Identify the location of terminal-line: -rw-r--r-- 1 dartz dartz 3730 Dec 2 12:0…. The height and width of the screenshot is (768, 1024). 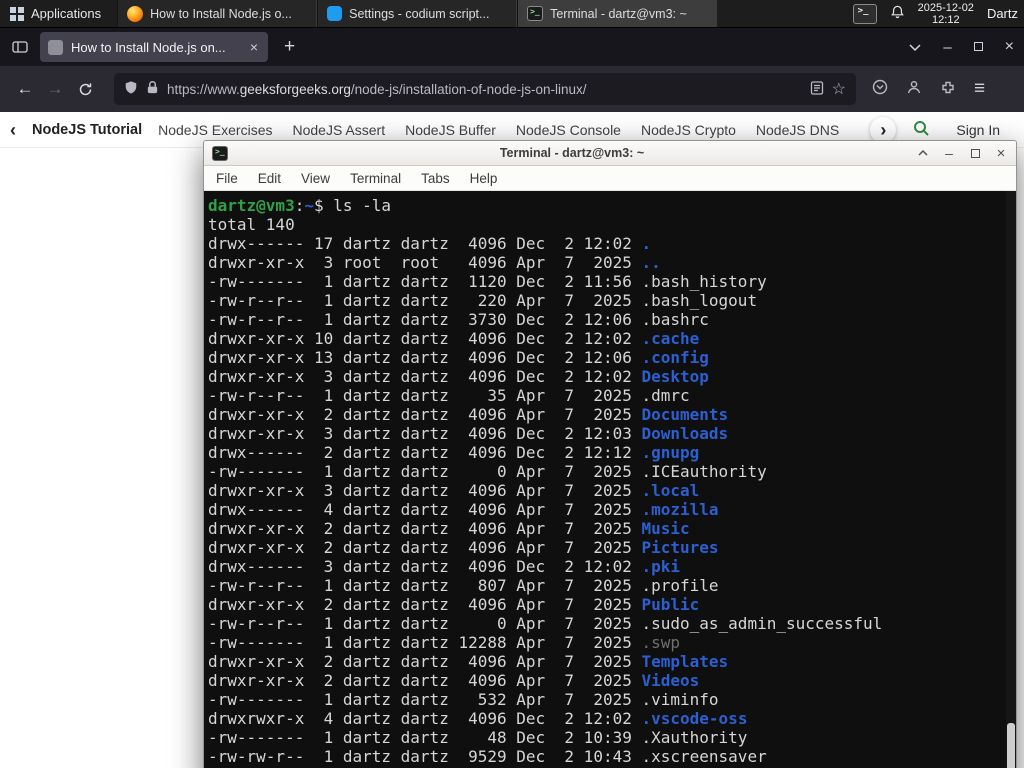
(458, 319).